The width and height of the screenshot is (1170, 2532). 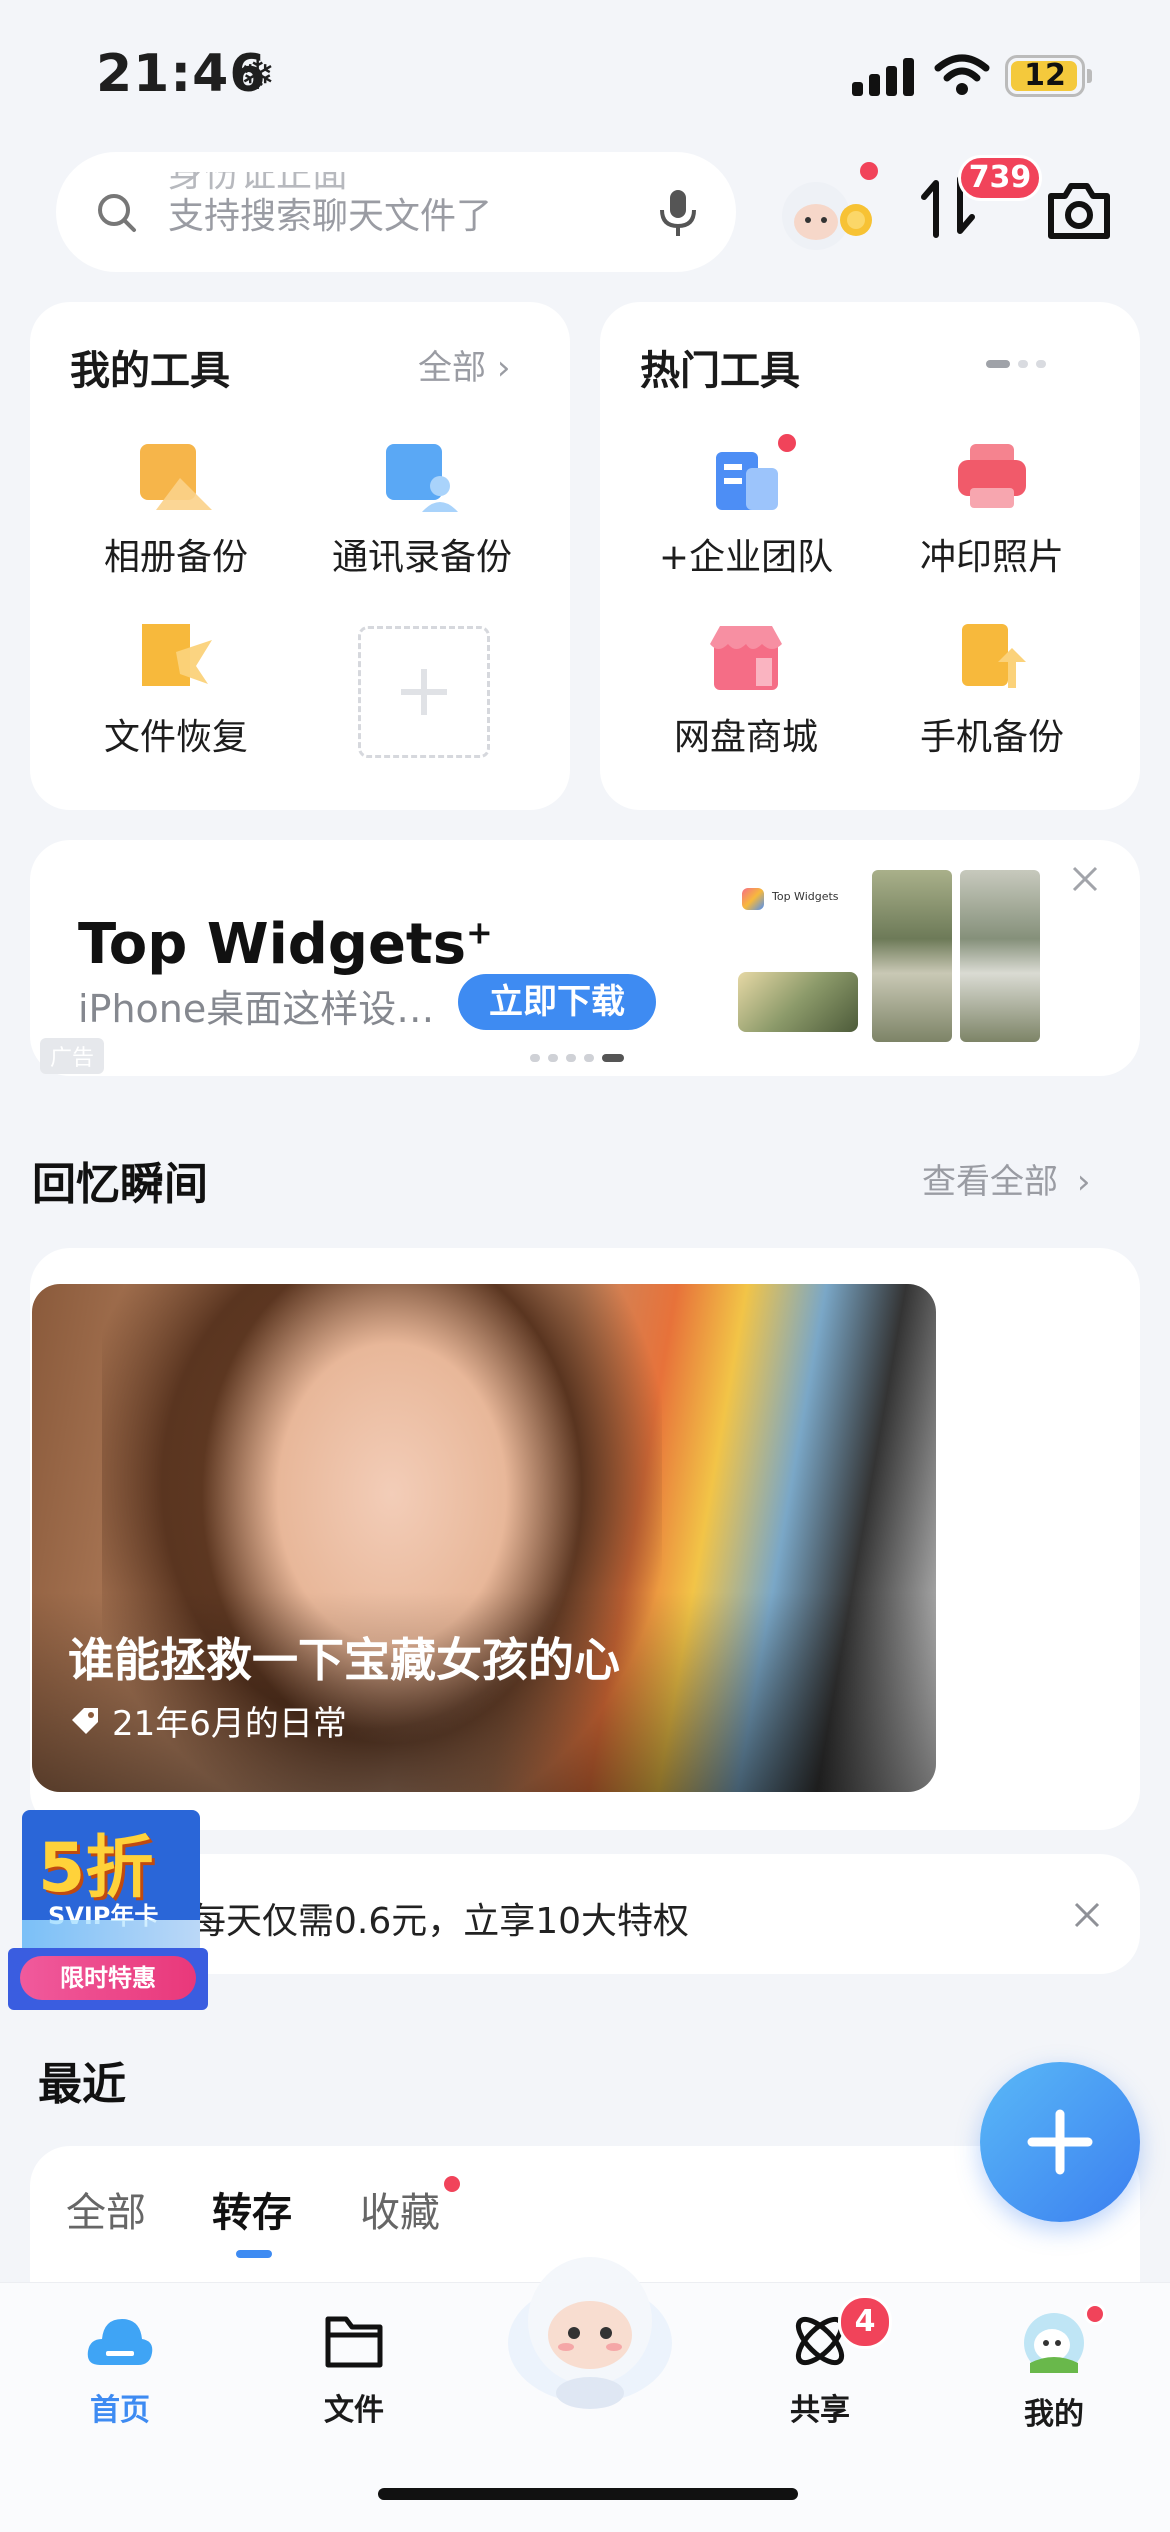 I want to click on tool-label: +企业团队, so click(x=746, y=557).